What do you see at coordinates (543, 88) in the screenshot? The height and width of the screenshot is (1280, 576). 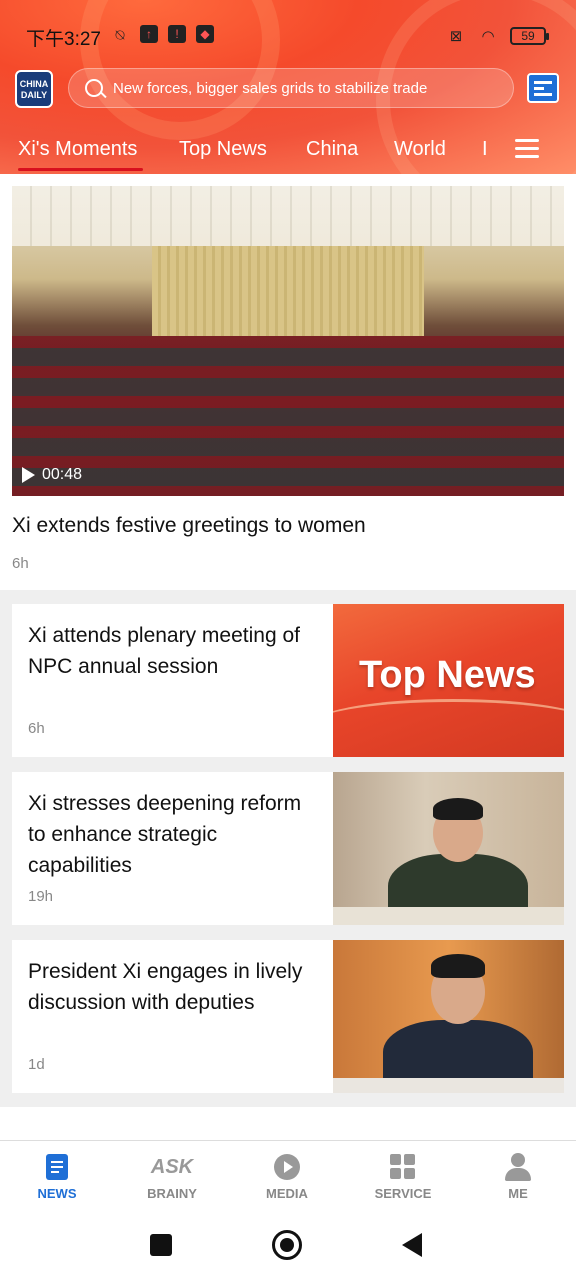 I see `newspaper-icon` at bounding box center [543, 88].